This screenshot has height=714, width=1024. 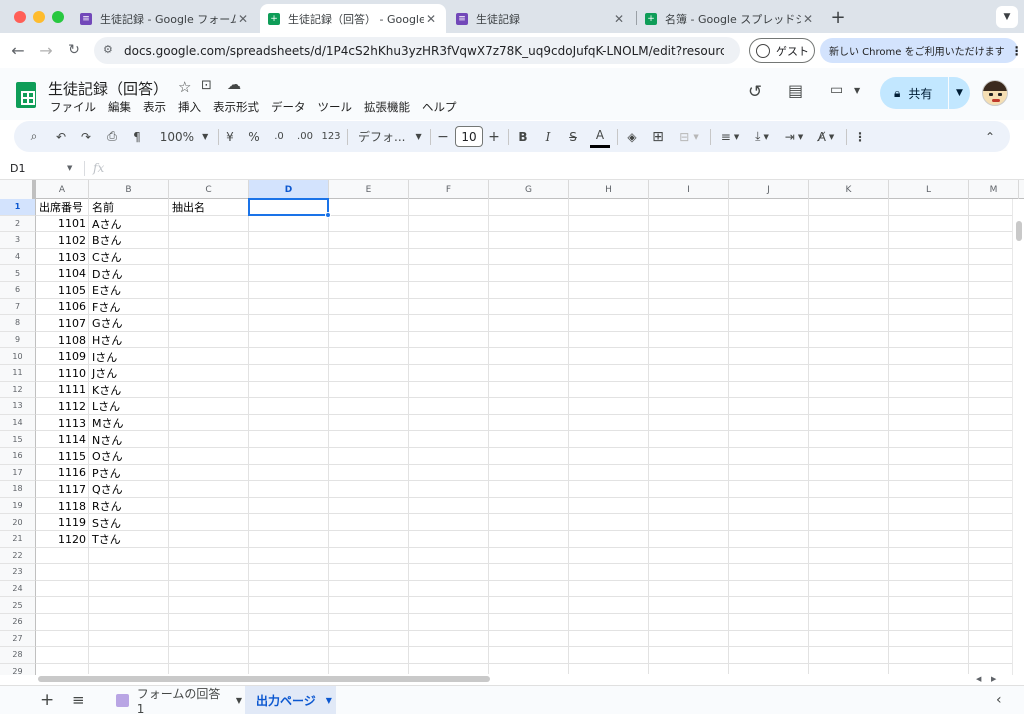 What do you see at coordinates (978, 679) in the screenshot?
I see `scroll-left-icon: ◀` at bounding box center [978, 679].